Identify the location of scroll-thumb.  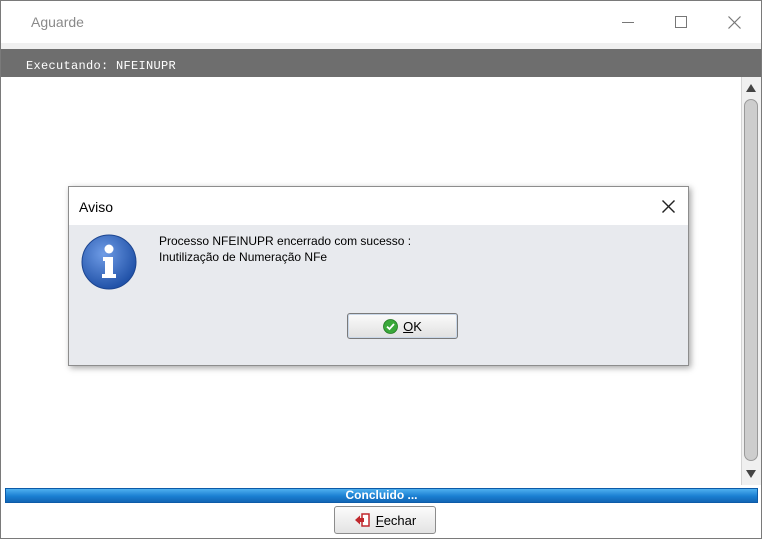
(751, 280).